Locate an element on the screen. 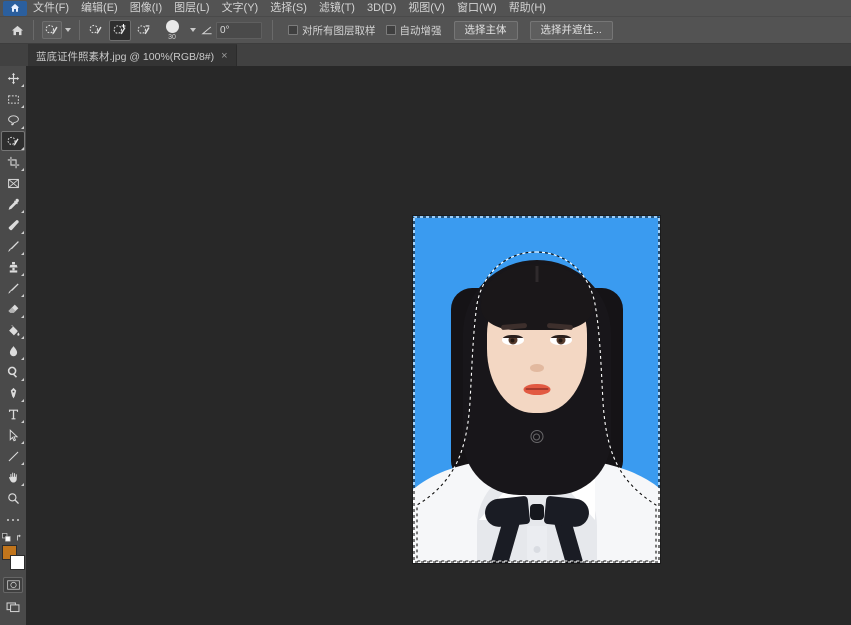  default-colors-icon is located at coordinates (6, 537).